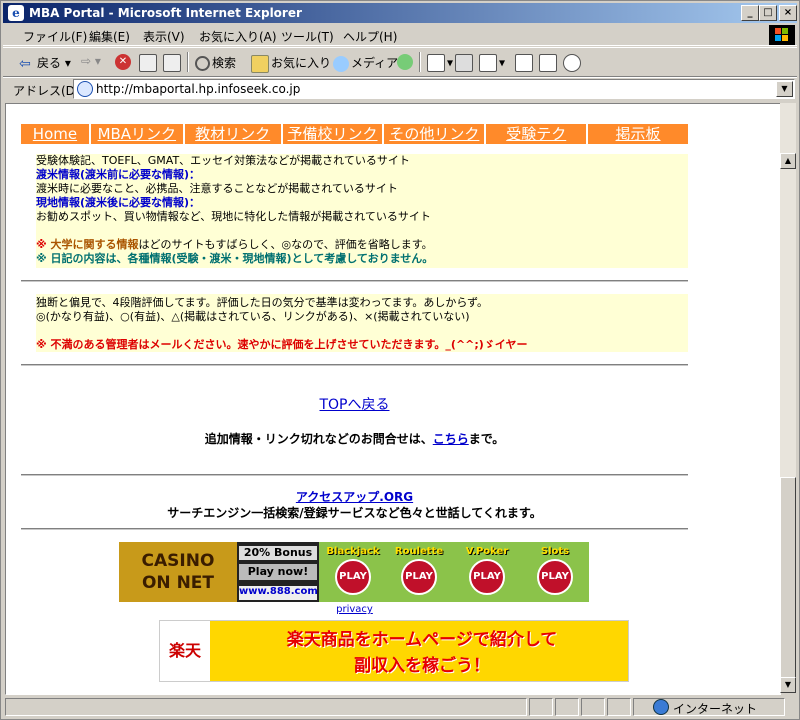  I want to click on stop-icon: ✕, so click(123, 62).